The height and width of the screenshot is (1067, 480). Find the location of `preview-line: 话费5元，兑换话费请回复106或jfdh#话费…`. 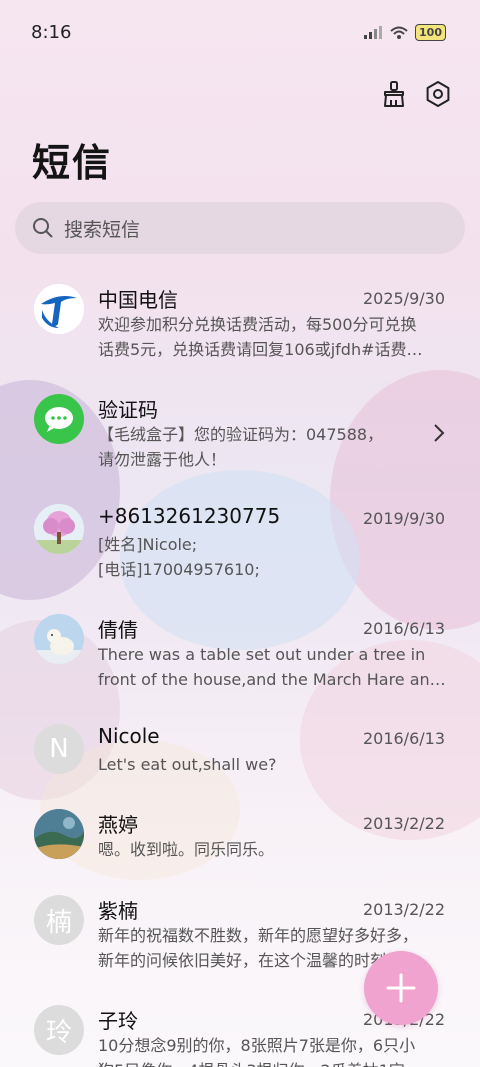

preview-line: 话费5元，兑换话费请回复106或jfdh#话费… is located at coordinates (260, 349).